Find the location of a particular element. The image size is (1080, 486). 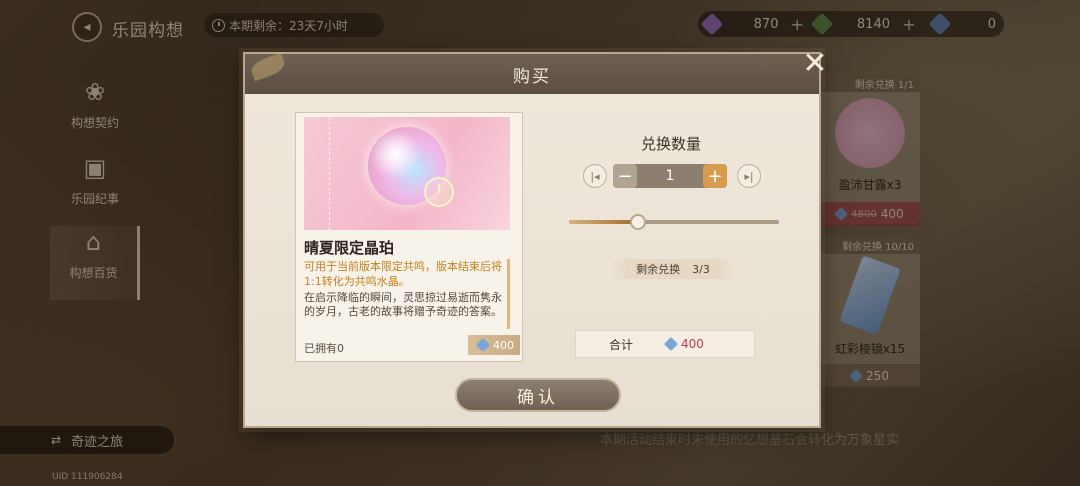

quantity-slider is located at coordinates (674, 222).